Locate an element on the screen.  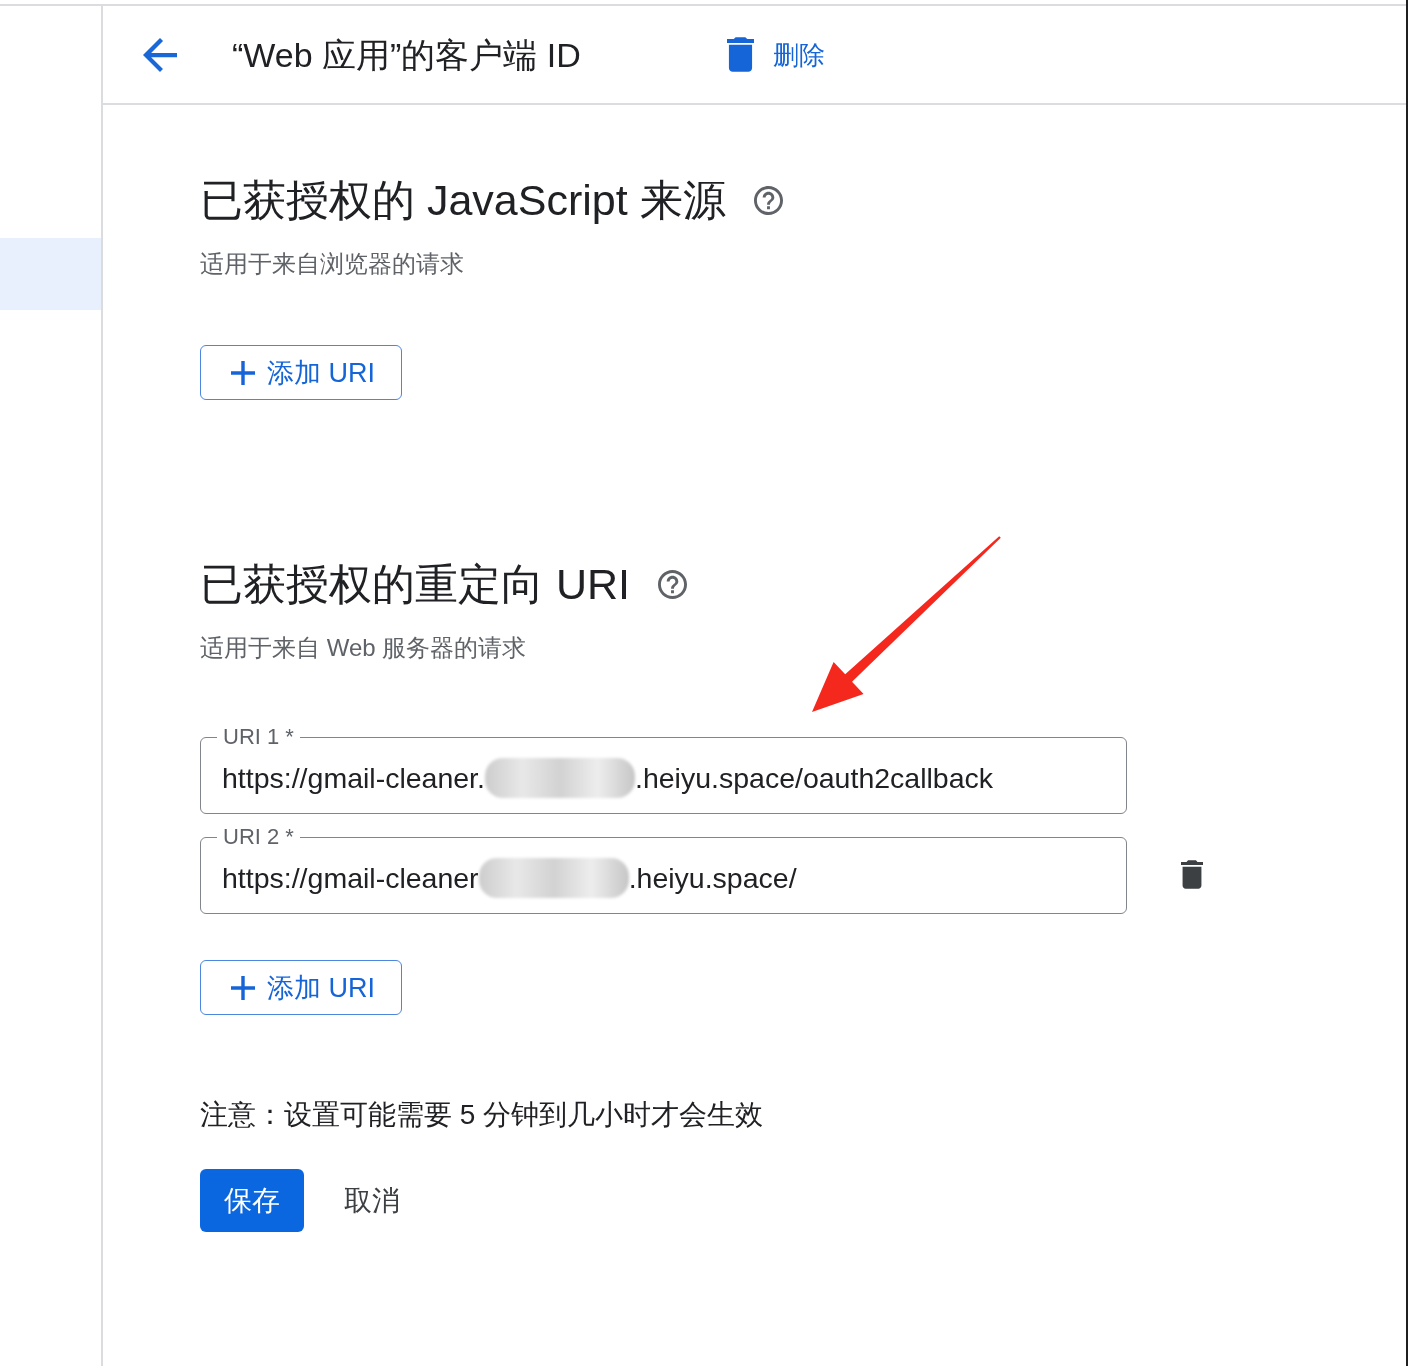
delete-button is located at coordinates (1192, 874).